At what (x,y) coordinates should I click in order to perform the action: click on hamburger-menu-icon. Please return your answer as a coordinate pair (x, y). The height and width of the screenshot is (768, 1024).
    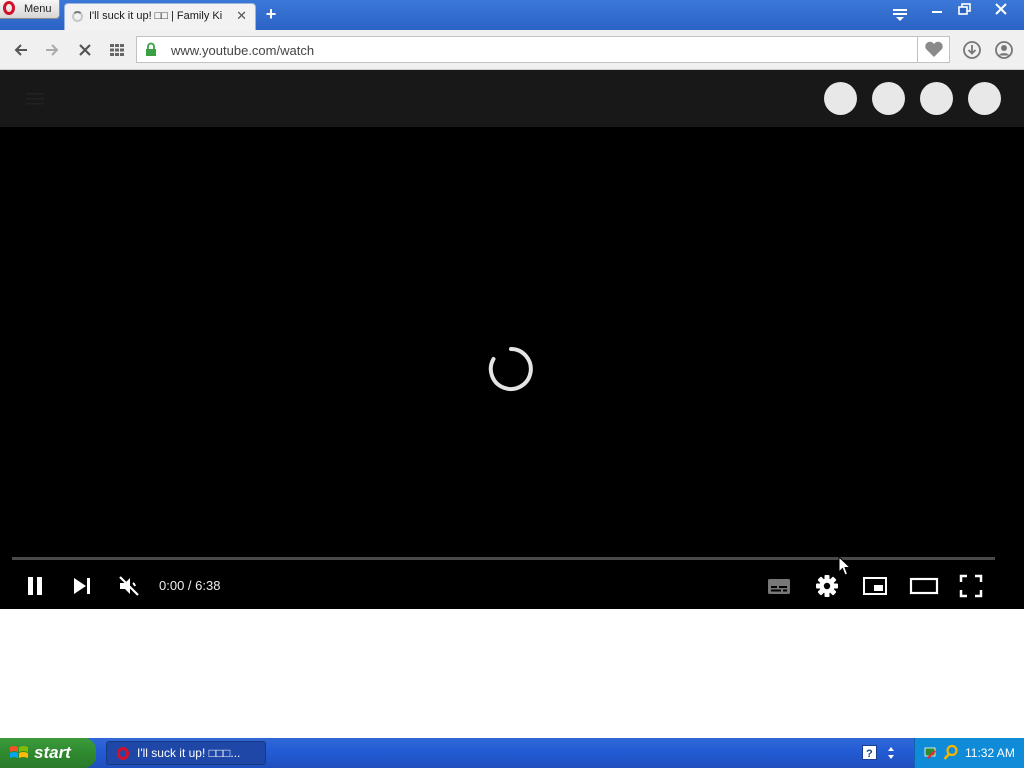
    Looking at the image, I should click on (35, 99).